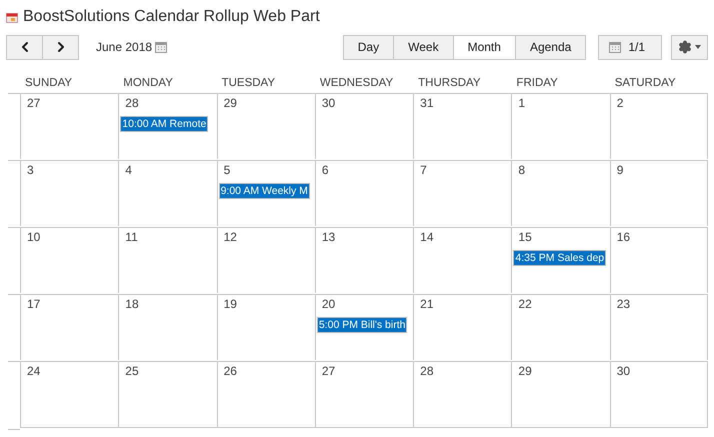  I want to click on day-number: 14, so click(426, 238).